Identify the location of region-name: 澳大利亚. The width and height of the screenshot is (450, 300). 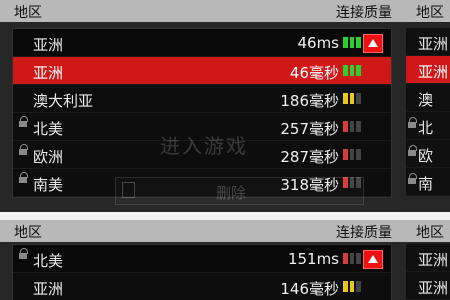
(63, 101).